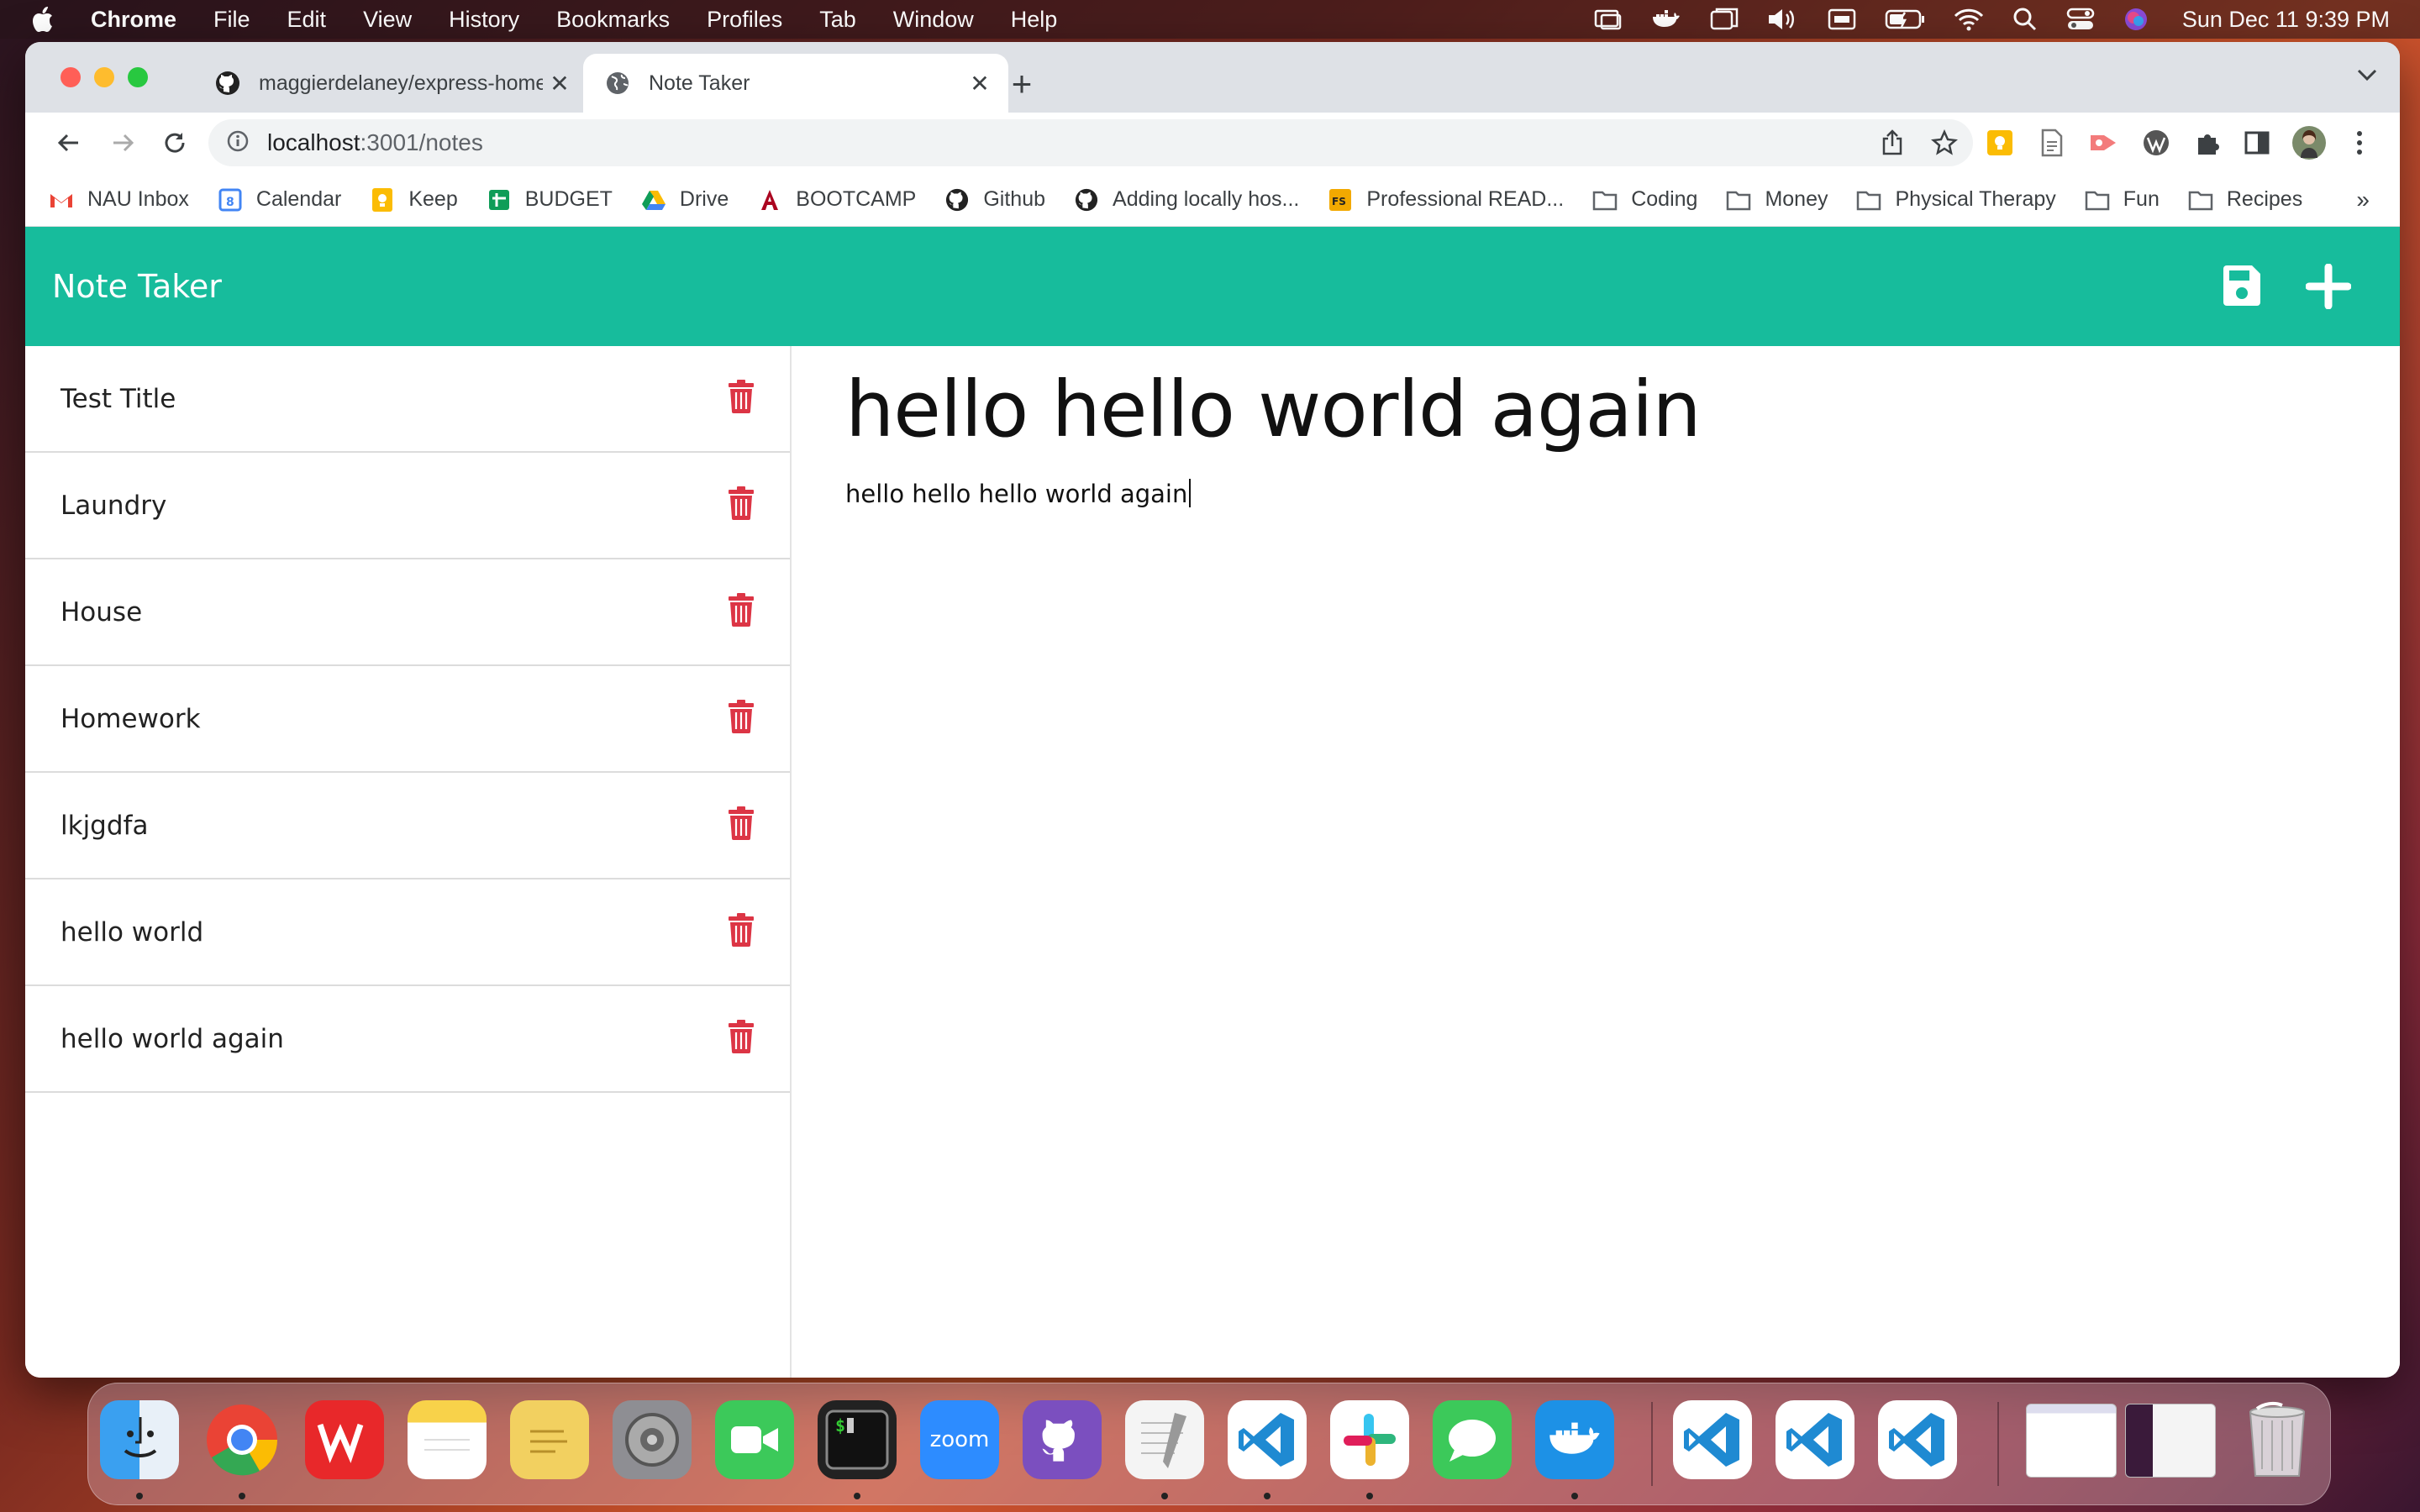  I want to click on bookmark-bootcamp: BOOTCAMP, so click(837, 200).